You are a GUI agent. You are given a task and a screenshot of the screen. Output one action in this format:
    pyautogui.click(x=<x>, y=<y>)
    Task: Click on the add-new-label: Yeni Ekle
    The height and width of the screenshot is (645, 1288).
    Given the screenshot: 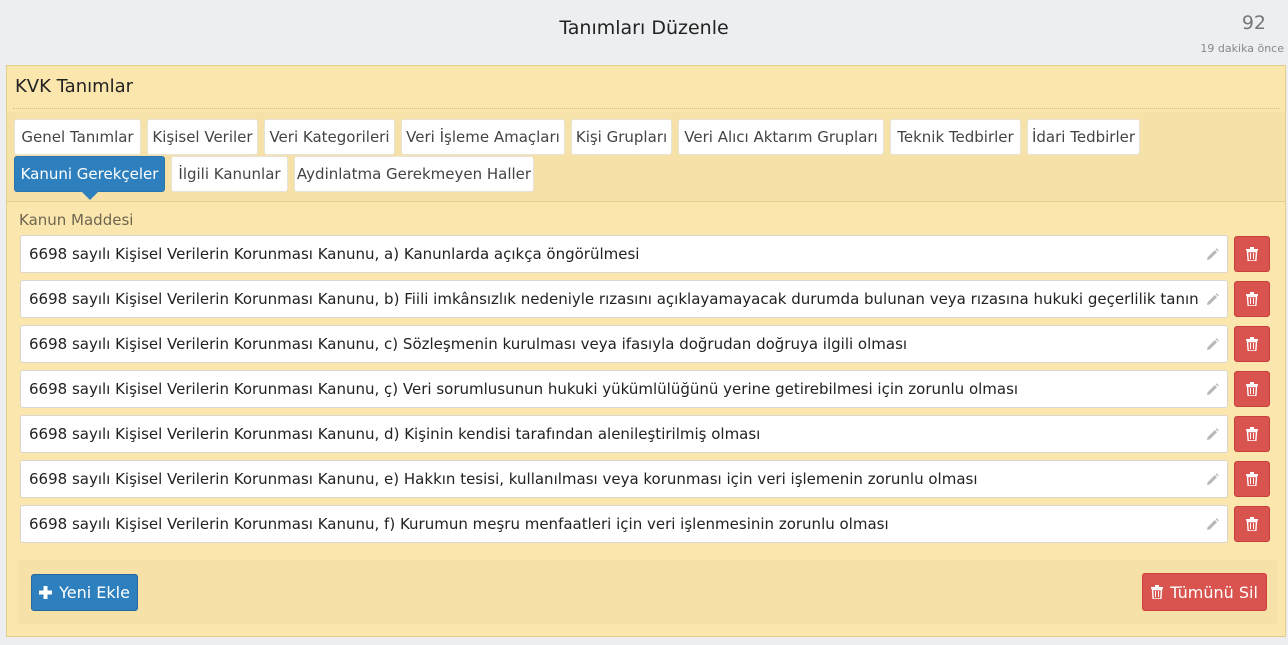 What is the action you would take?
    pyautogui.click(x=94, y=592)
    